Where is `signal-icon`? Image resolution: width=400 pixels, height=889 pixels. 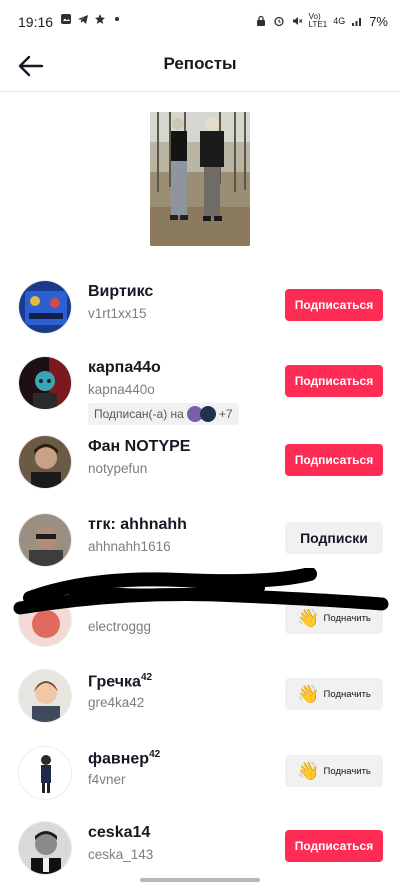 signal-icon is located at coordinates (357, 22).